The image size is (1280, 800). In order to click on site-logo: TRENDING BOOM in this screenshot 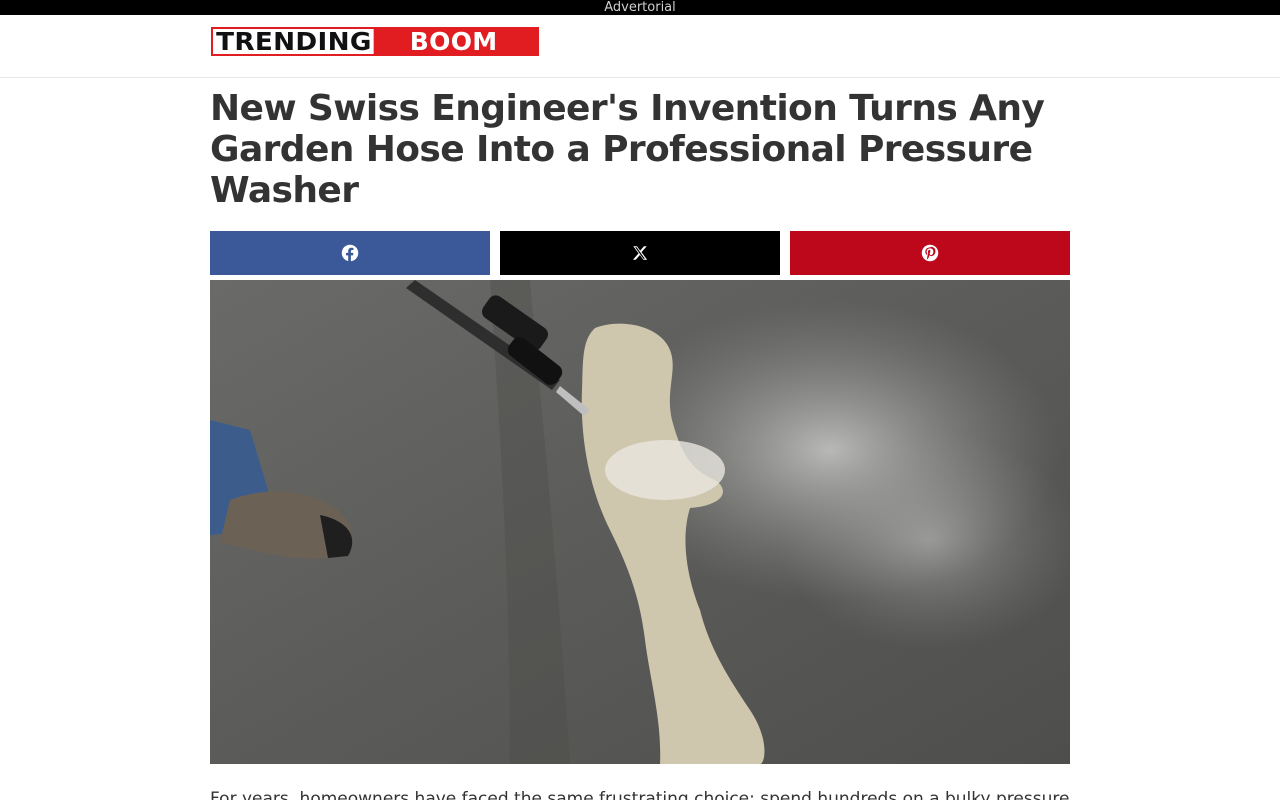, I will do `click(375, 41)`.